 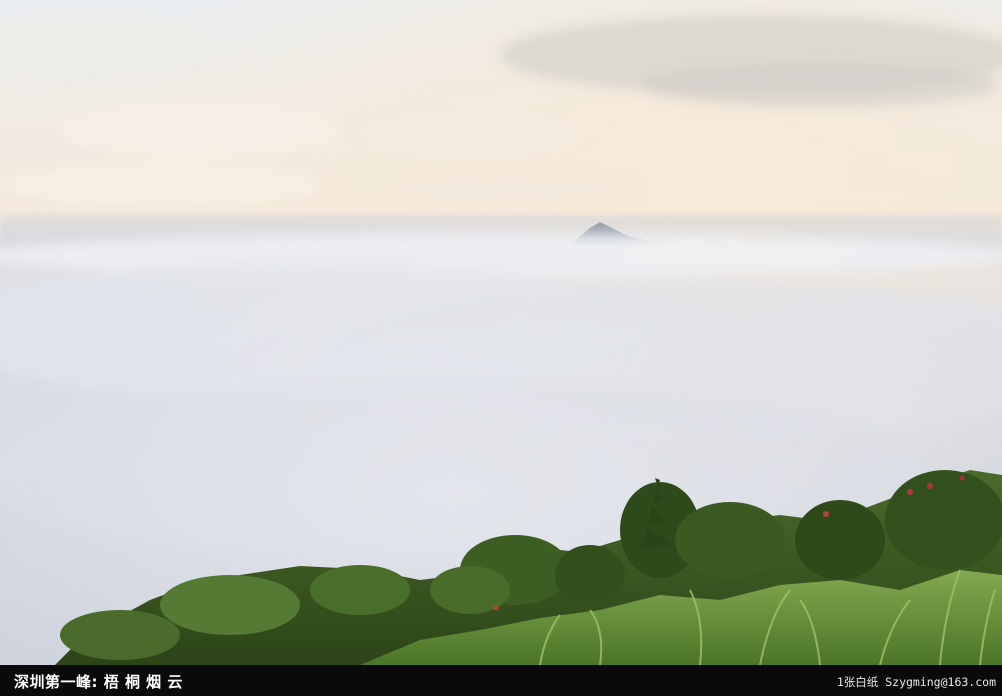 What do you see at coordinates (98, 682) in the screenshot?
I see `photo-title: 深圳第一峰: 梧 桐 烟 云` at bounding box center [98, 682].